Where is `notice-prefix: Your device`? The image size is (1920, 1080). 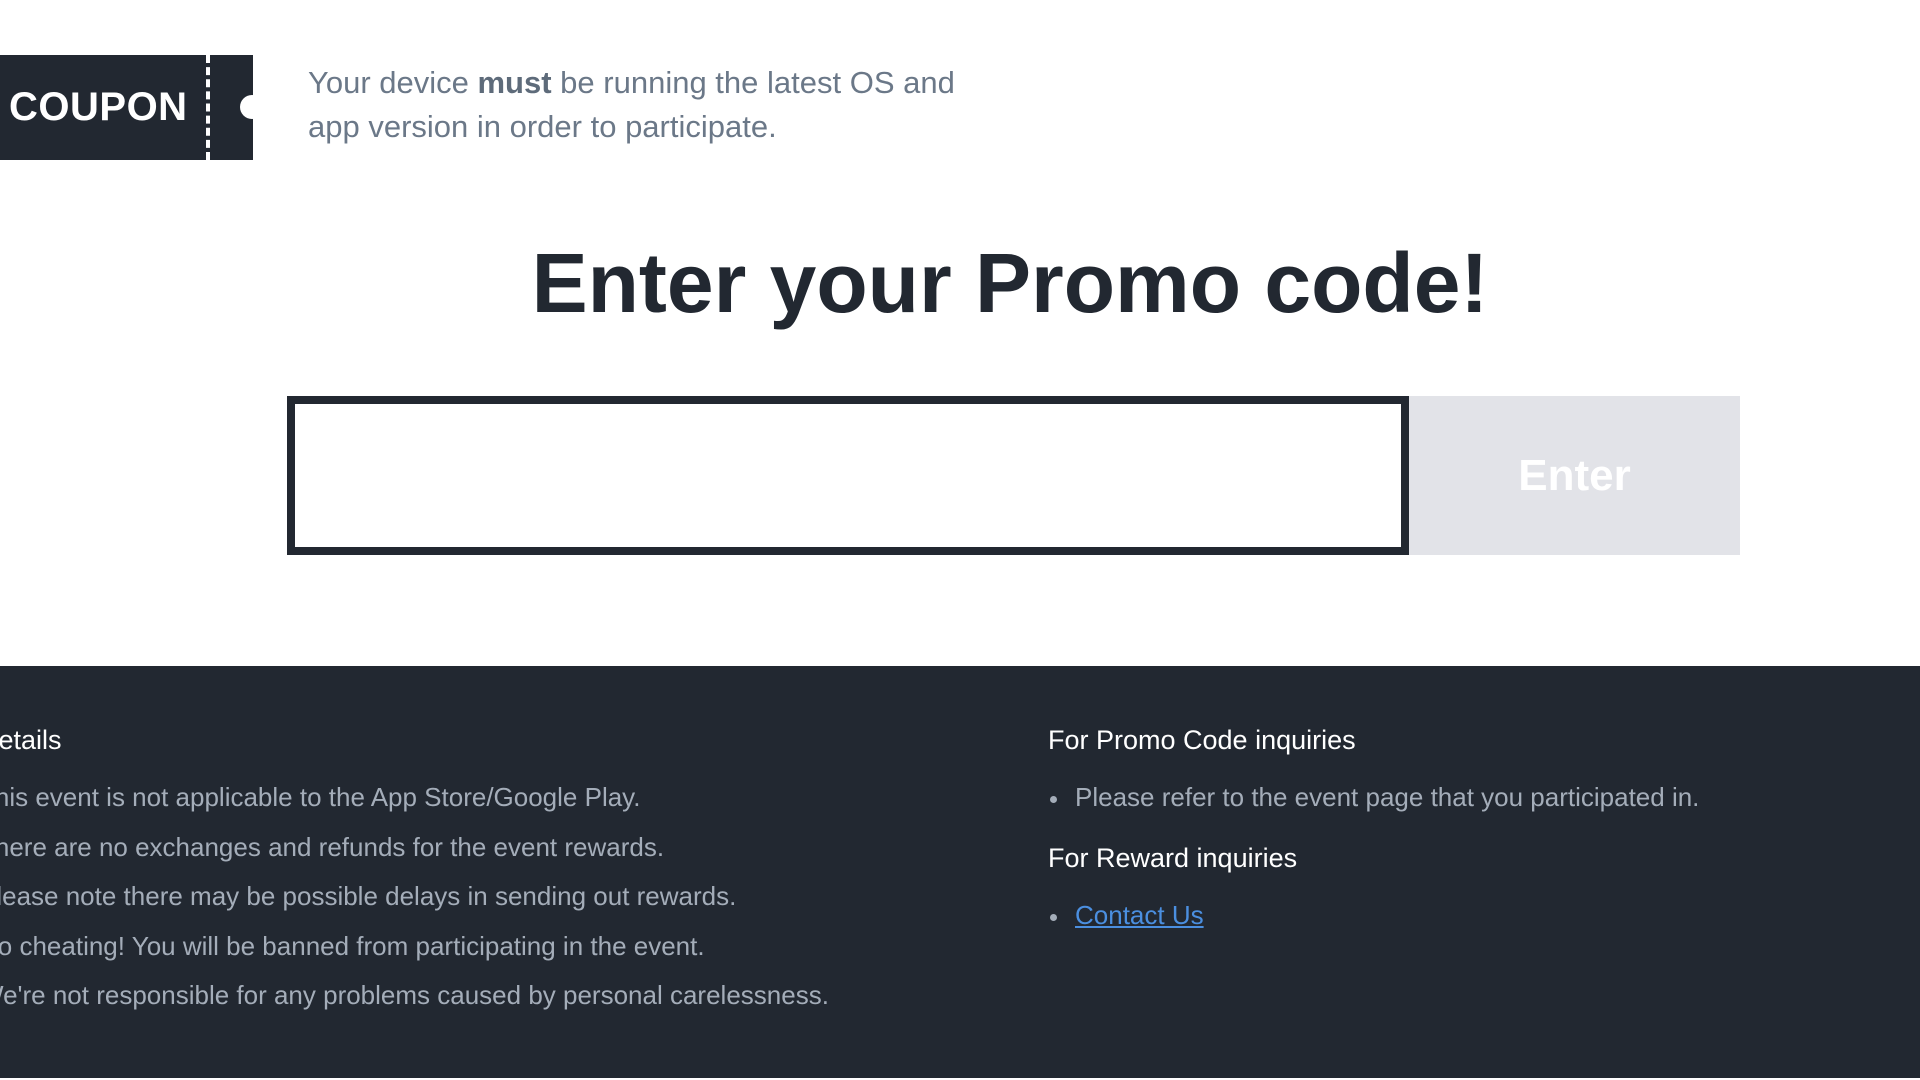 notice-prefix: Your device is located at coordinates (393, 82).